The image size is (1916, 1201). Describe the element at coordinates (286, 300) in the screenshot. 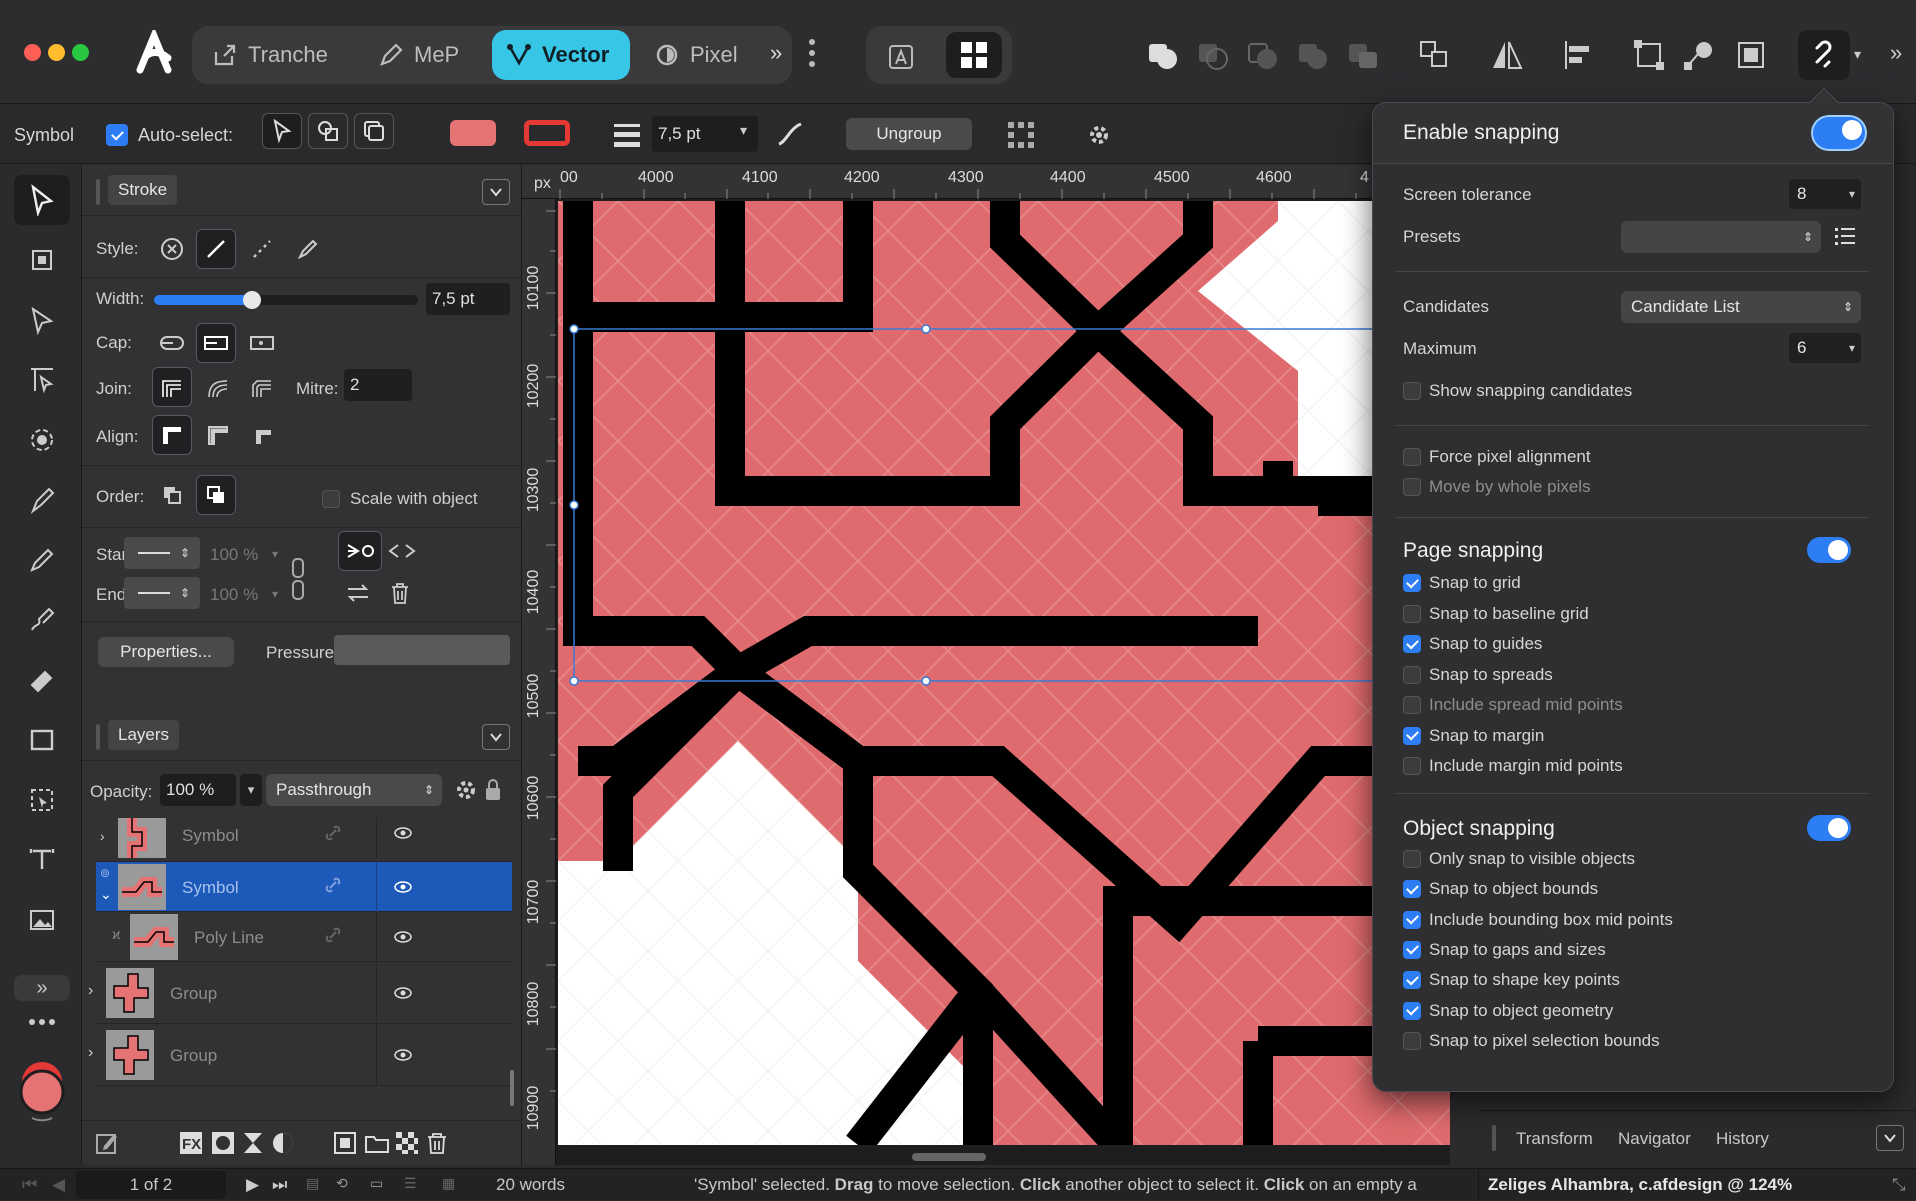

I see `width-slider` at that location.